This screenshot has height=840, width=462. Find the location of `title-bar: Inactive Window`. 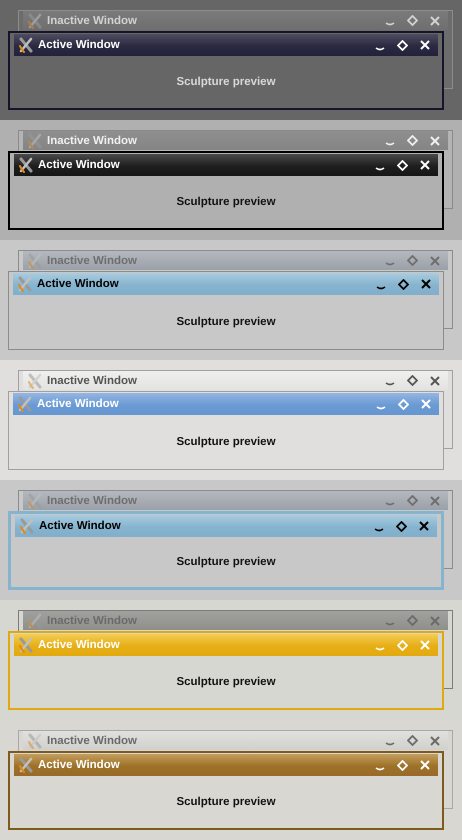

title-bar: Inactive Window is located at coordinates (235, 380).